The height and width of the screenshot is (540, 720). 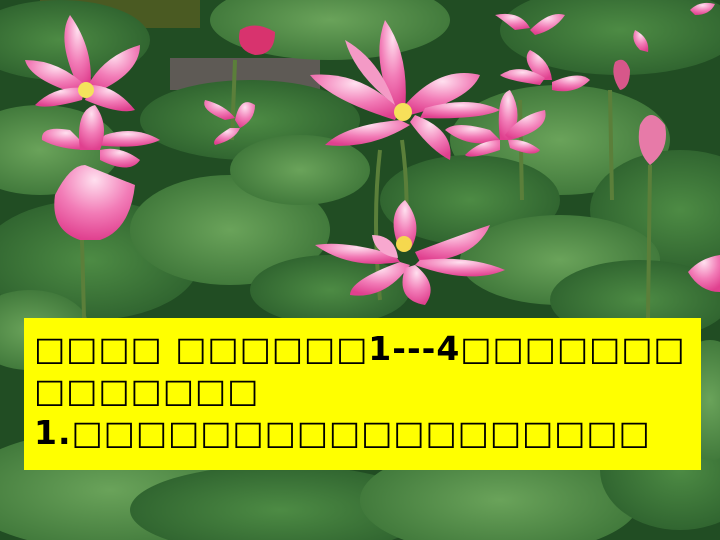 I want to click on text-line-1: □□□□ □□□□□□1---4□□□□□□□, so click(x=360, y=348).